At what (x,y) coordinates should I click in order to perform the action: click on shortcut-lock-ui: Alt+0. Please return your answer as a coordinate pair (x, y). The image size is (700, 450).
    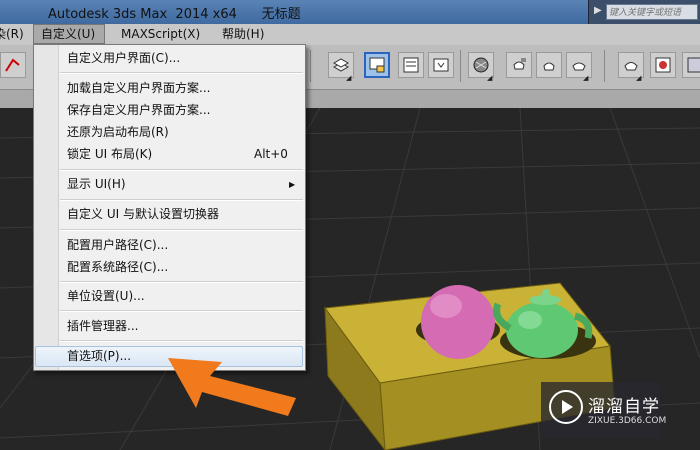
    Looking at the image, I should click on (271, 154).